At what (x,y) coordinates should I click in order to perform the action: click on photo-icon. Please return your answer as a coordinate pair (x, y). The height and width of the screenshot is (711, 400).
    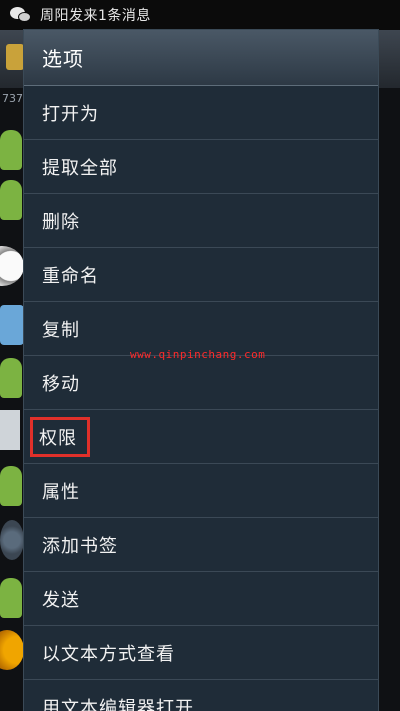
    Looking at the image, I should click on (12, 325).